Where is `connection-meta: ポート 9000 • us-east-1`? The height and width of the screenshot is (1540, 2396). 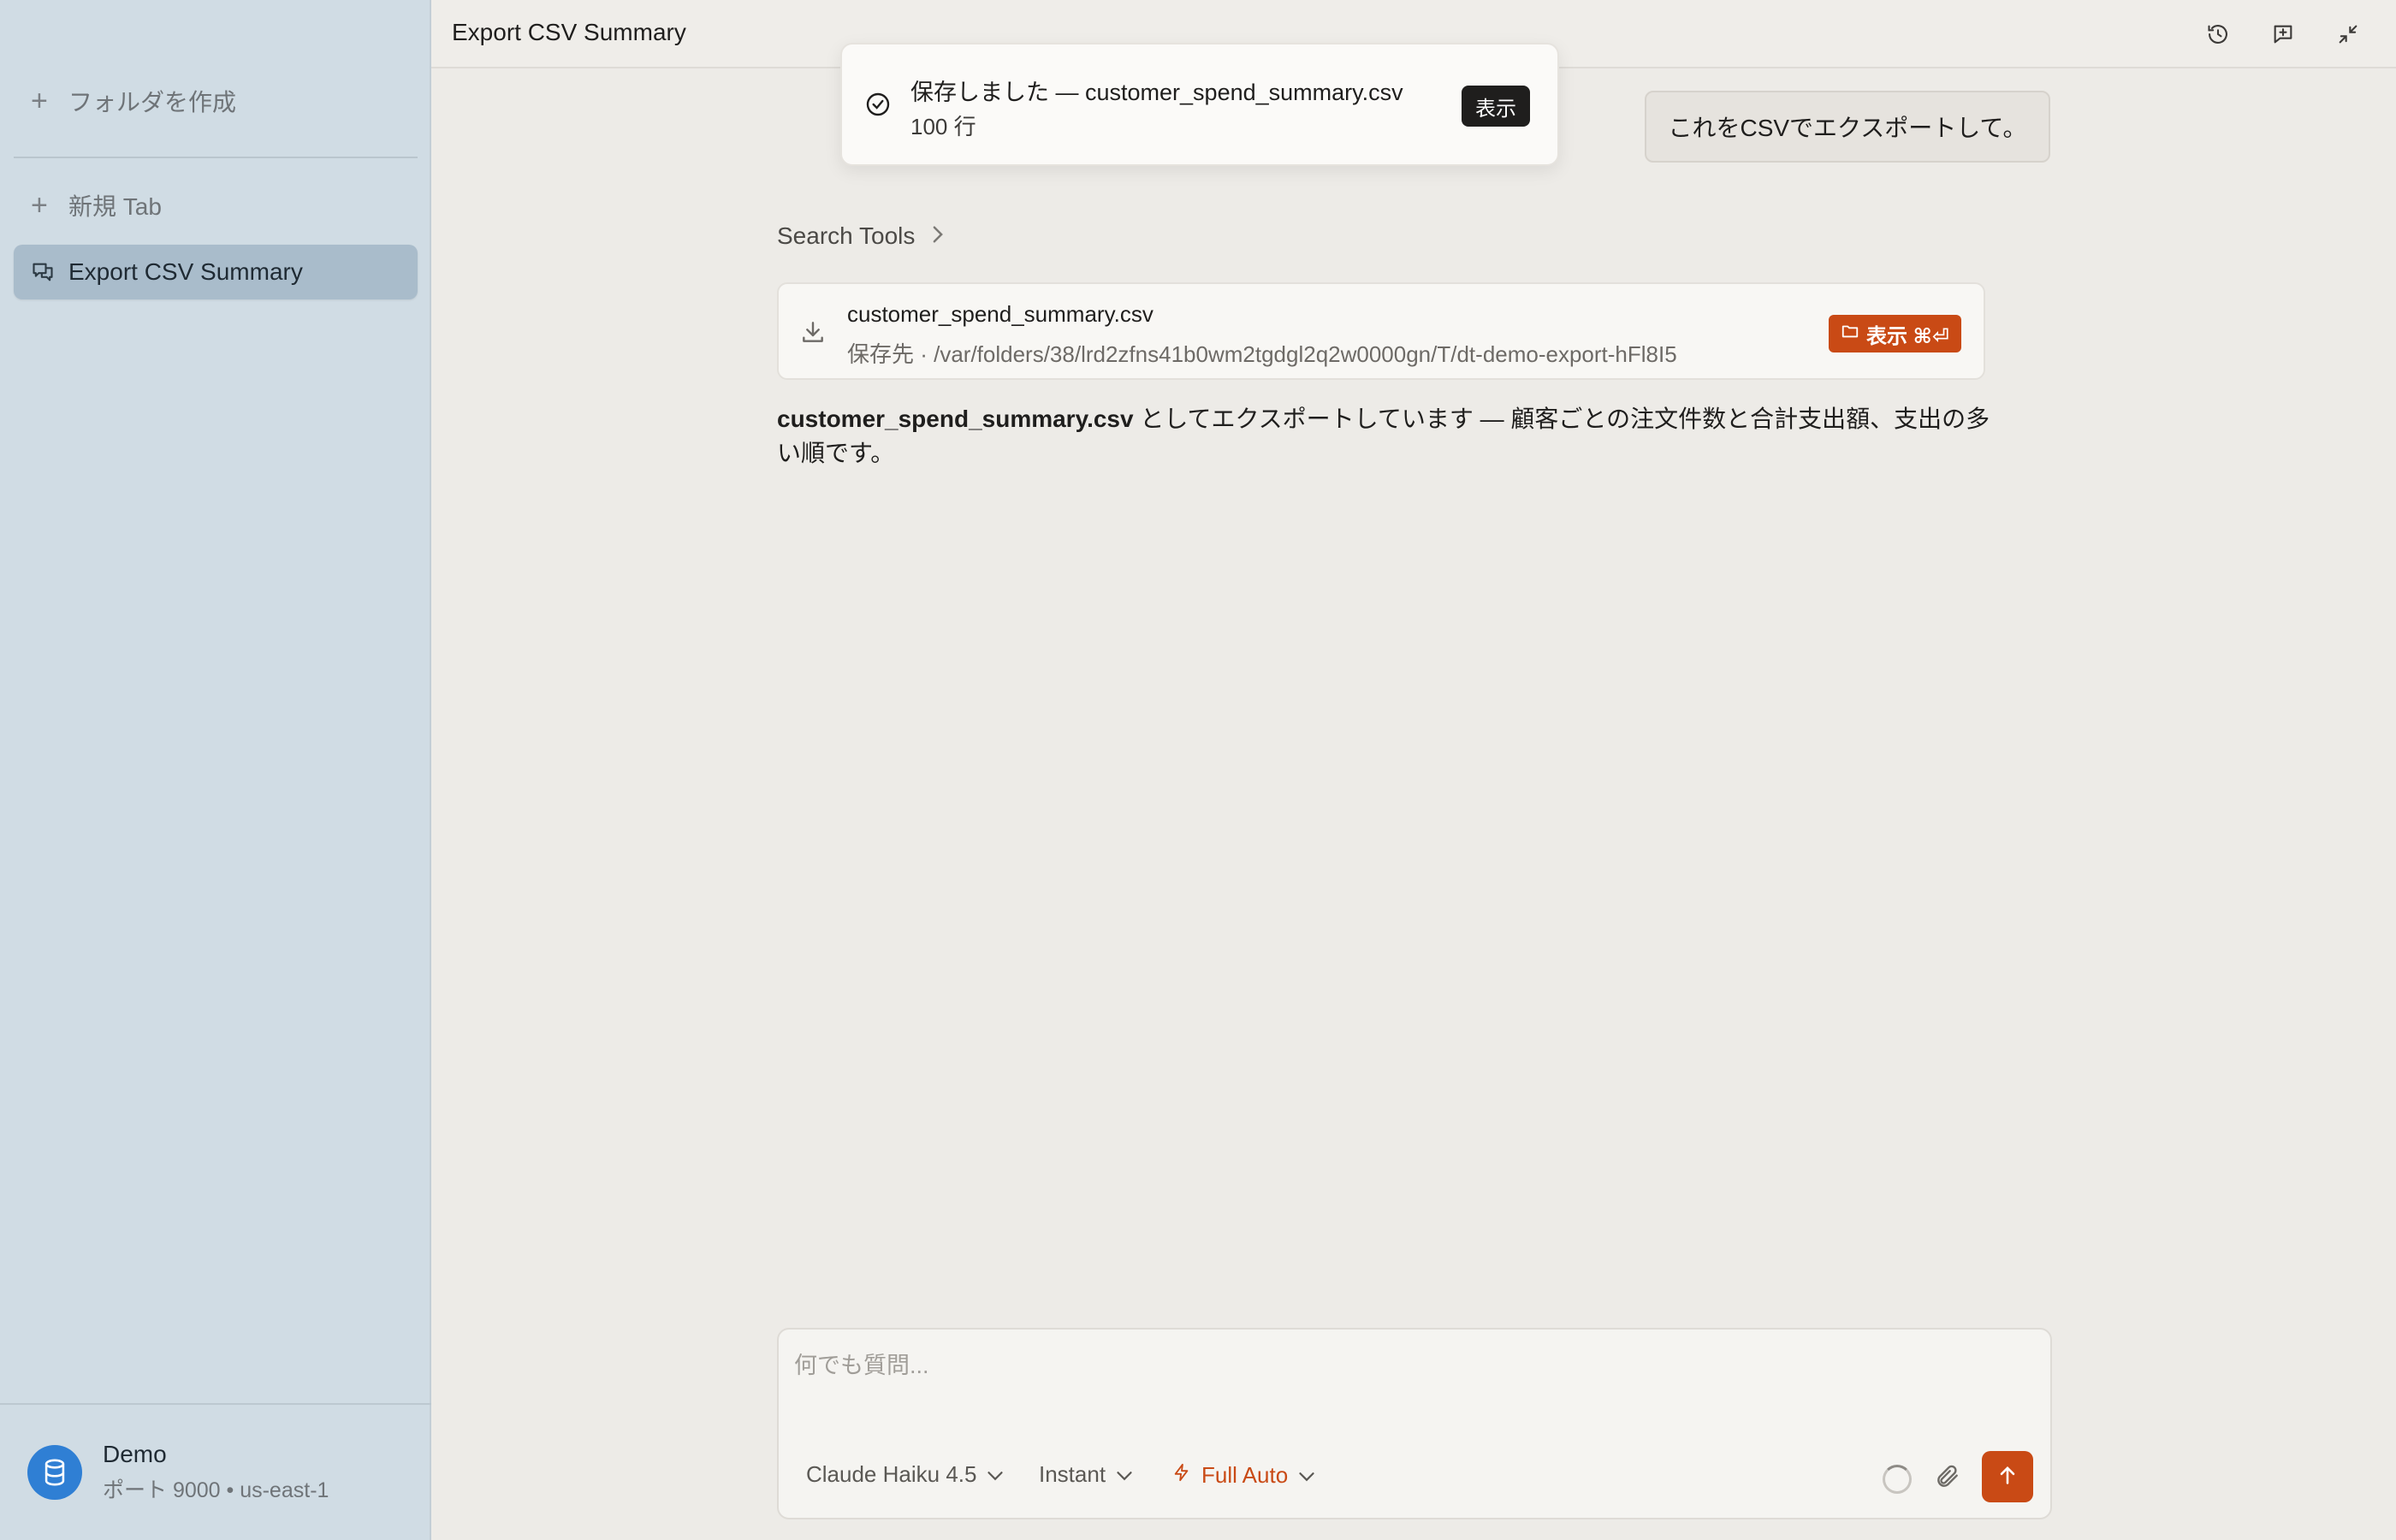 connection-meta: ポート 9000 • us-east-1 is located at coordinates (216, 1490).